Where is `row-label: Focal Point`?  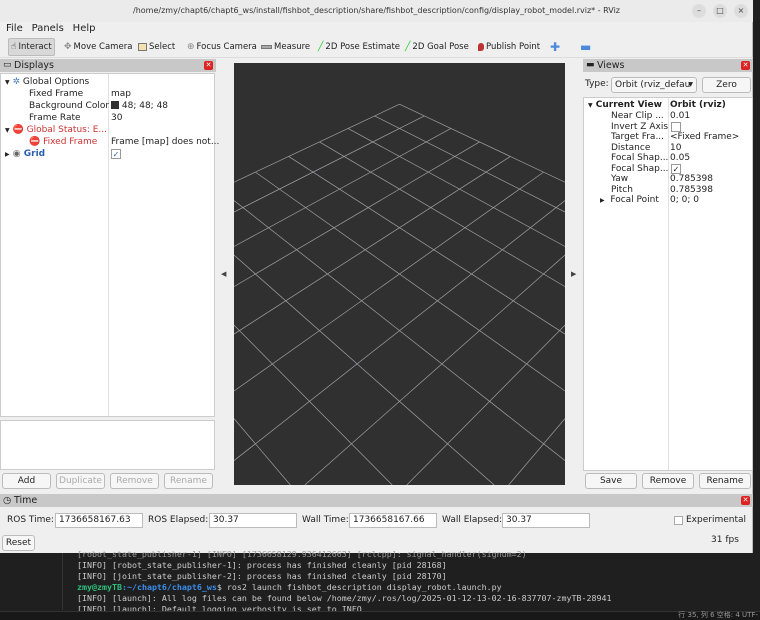
row-label: Focal Point is located at coordinates (634, 200).